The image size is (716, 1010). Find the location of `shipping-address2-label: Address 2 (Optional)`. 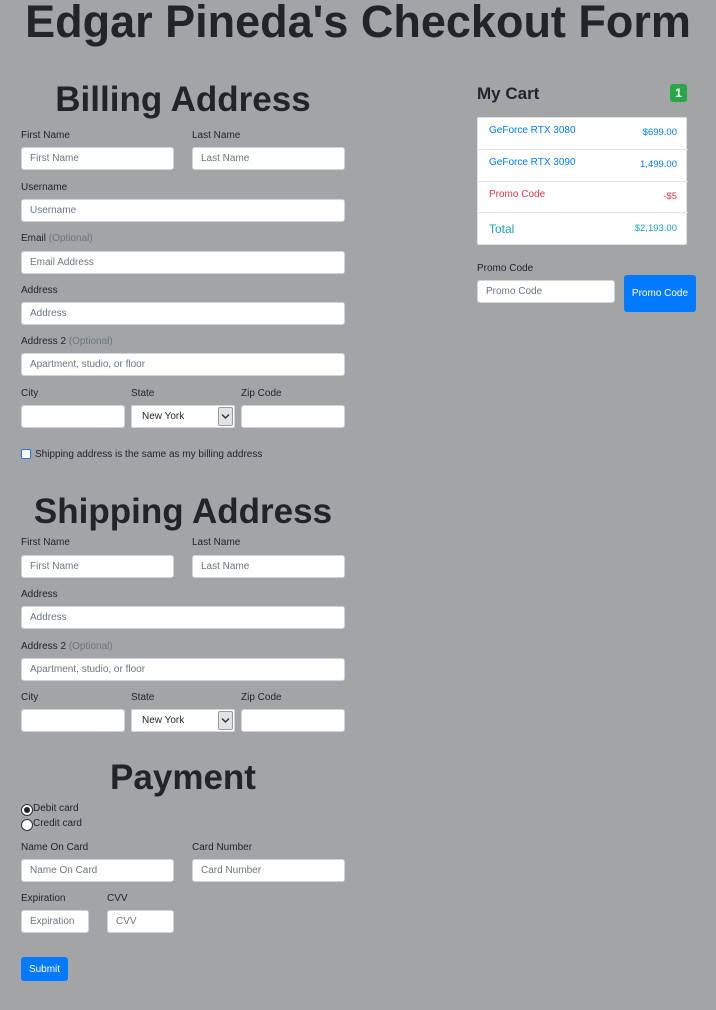

shipping-address2-label: Address 2 (Optional) is located at coordinates (67, 647).